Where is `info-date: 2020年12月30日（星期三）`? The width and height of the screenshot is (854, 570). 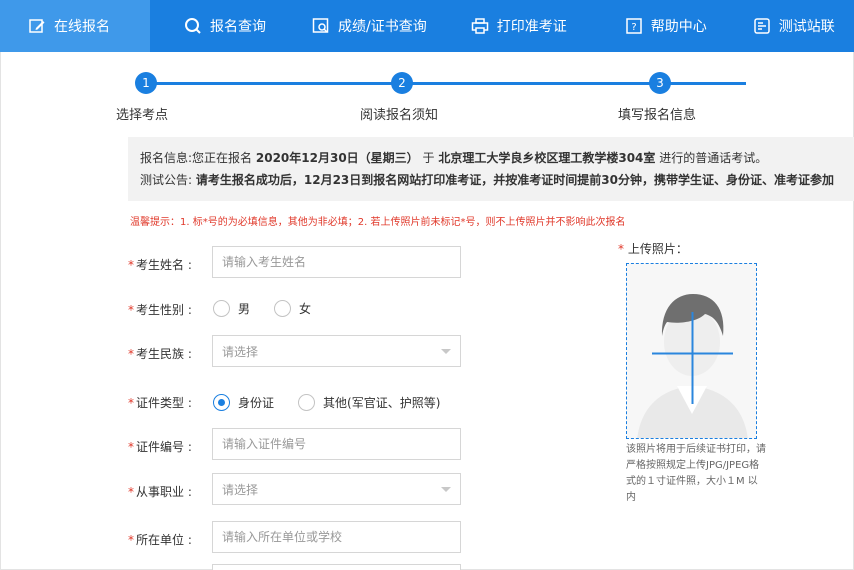 info-date: 2020年12月30日（星期三） is located at coordinates (337, 158).